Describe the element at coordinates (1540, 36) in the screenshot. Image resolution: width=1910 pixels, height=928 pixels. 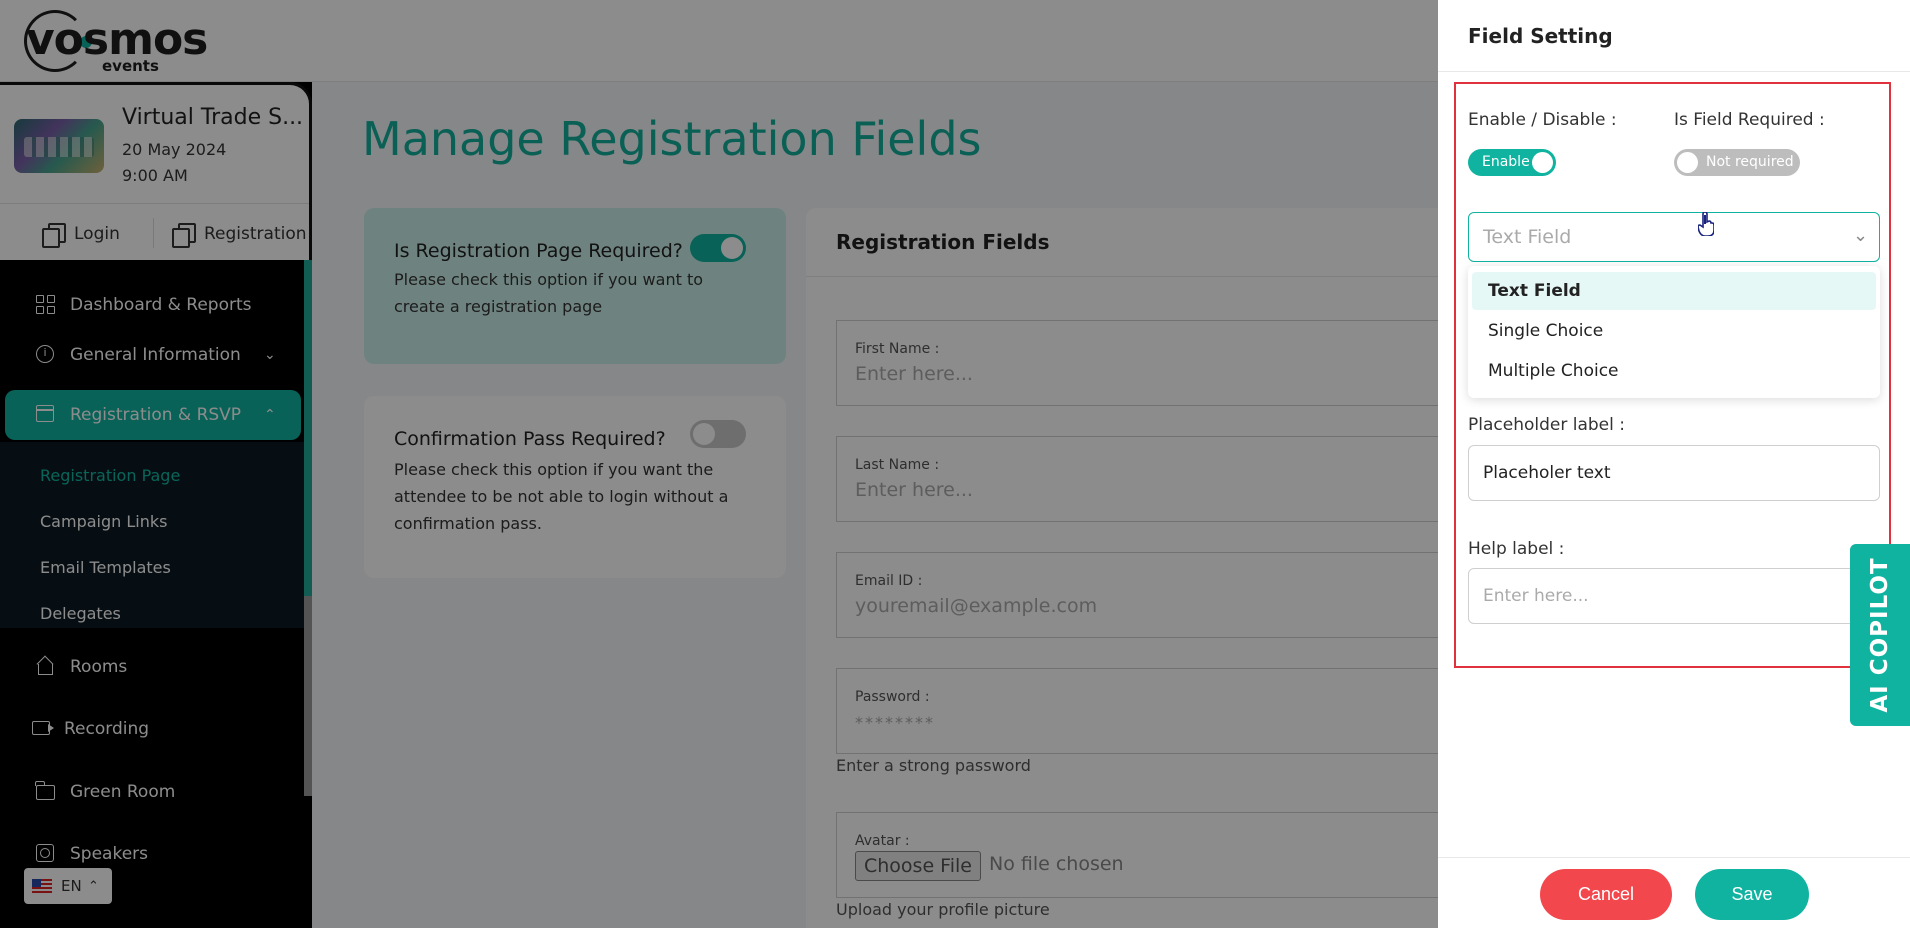
I see `panel-title: Field Setting` at that location.